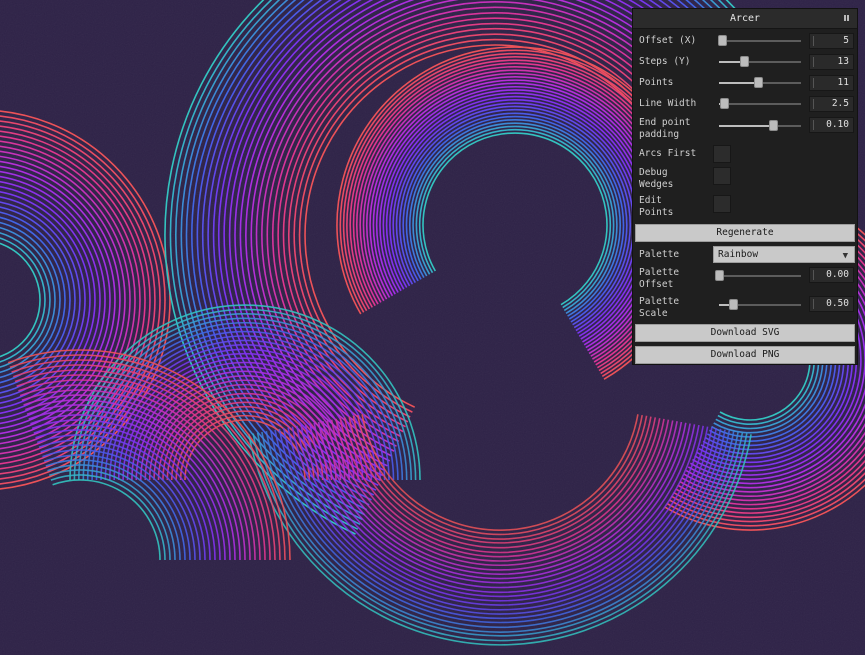 This screenshot has height=655, width=865. I want to click on line-width-label: Line Width, so click(668, 103).